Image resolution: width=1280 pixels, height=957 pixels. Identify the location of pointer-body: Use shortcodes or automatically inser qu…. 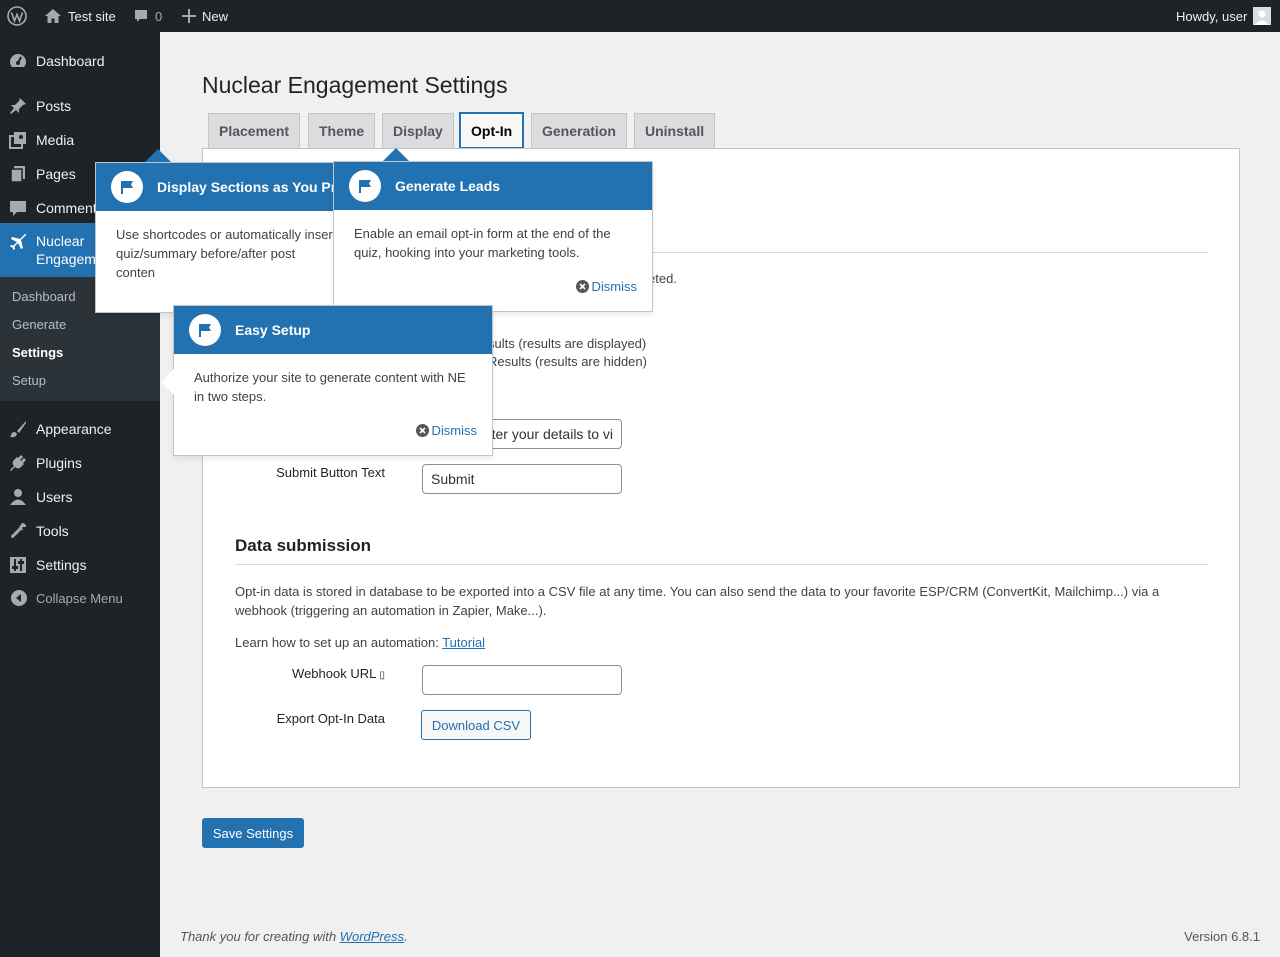
(224, 253).